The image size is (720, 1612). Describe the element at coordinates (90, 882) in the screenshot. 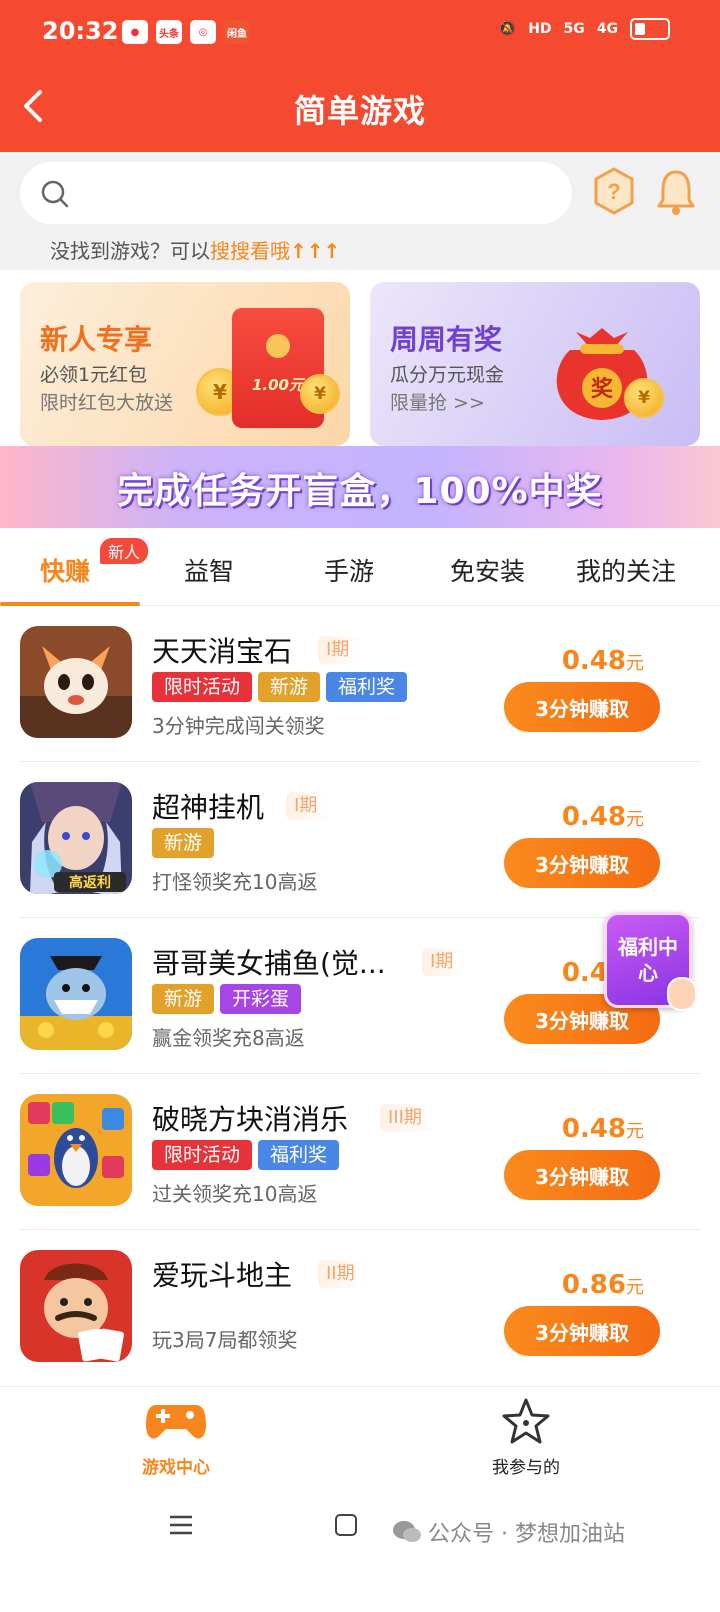

I see `icon-badge: 高返利` at that location.